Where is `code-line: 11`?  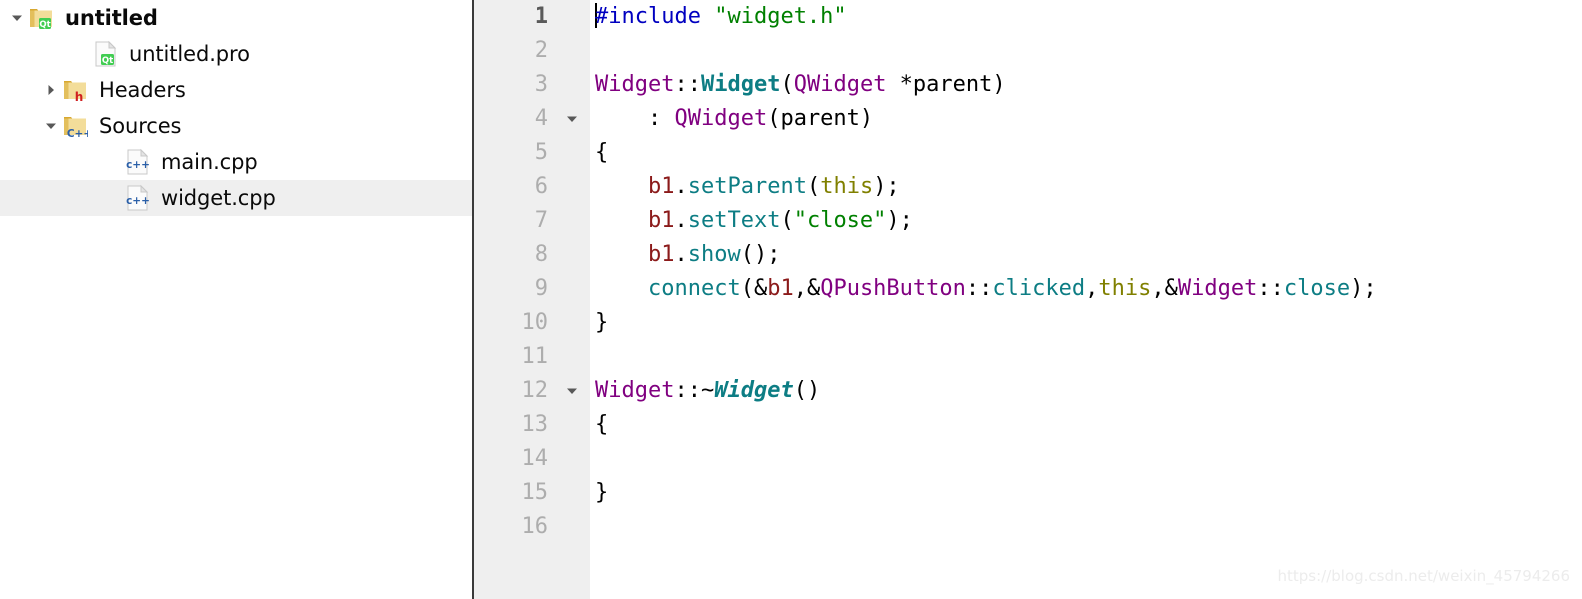 code-line: 11 is located at coordinates (1028, 357).